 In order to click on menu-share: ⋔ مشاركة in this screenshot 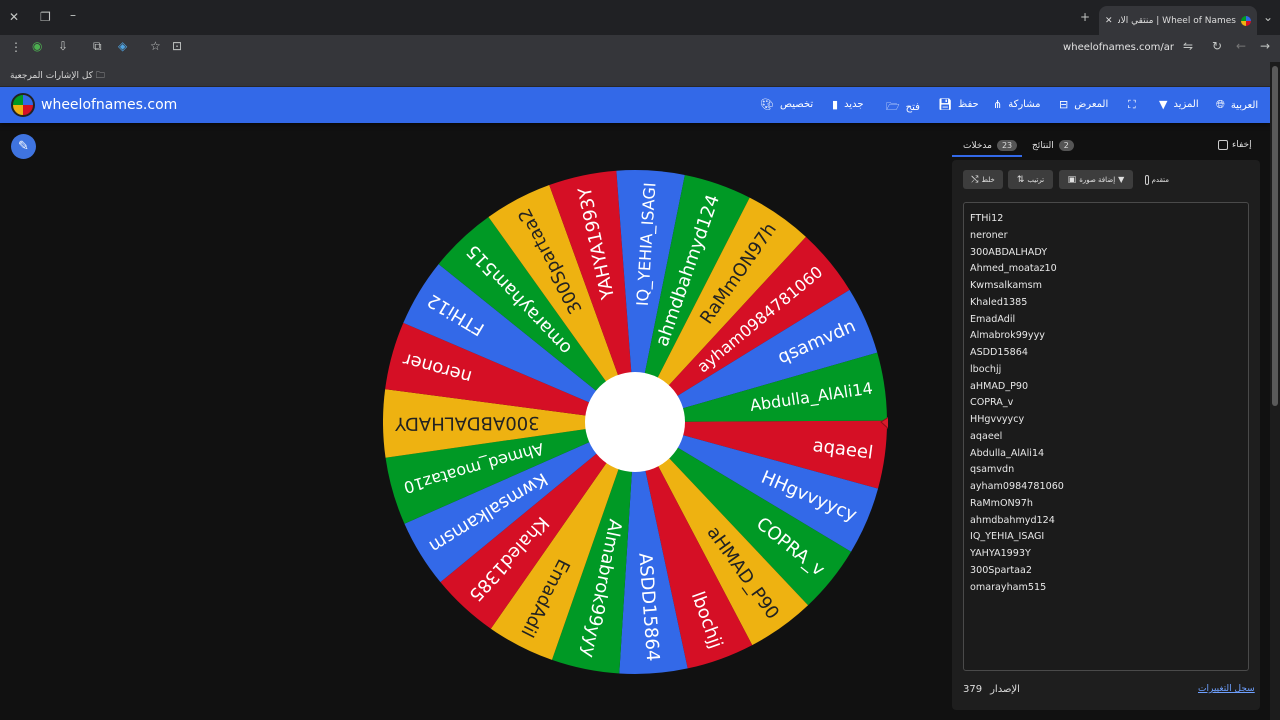, I will do `click(1017, 104)`.